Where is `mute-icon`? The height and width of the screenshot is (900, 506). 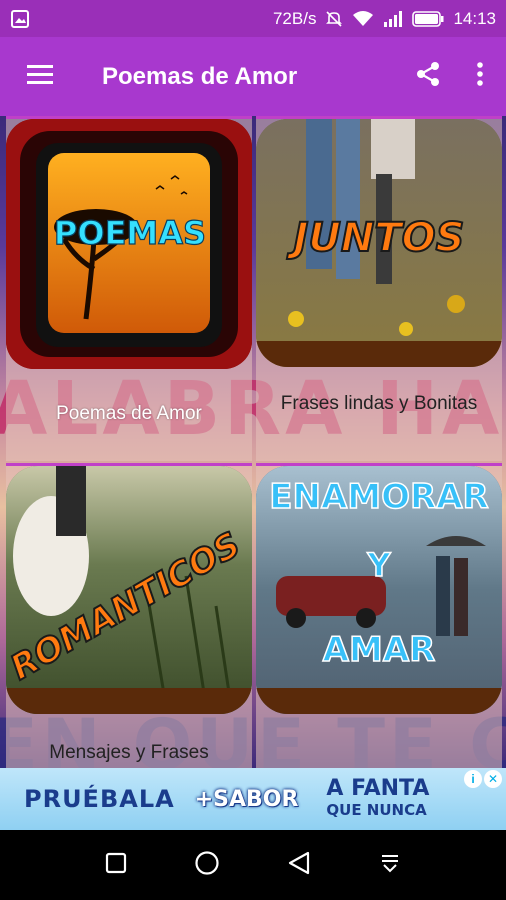
mute-icon is located at coordinates (334, 19).